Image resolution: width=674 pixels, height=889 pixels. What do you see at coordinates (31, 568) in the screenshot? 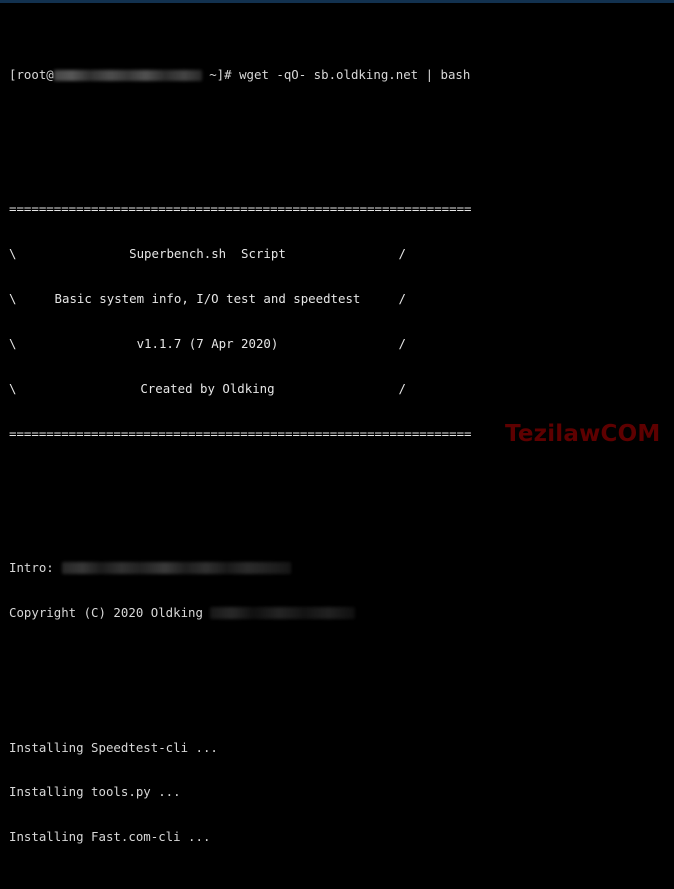
I see `intro-label: Intro:` at bounding box center [31, 568].